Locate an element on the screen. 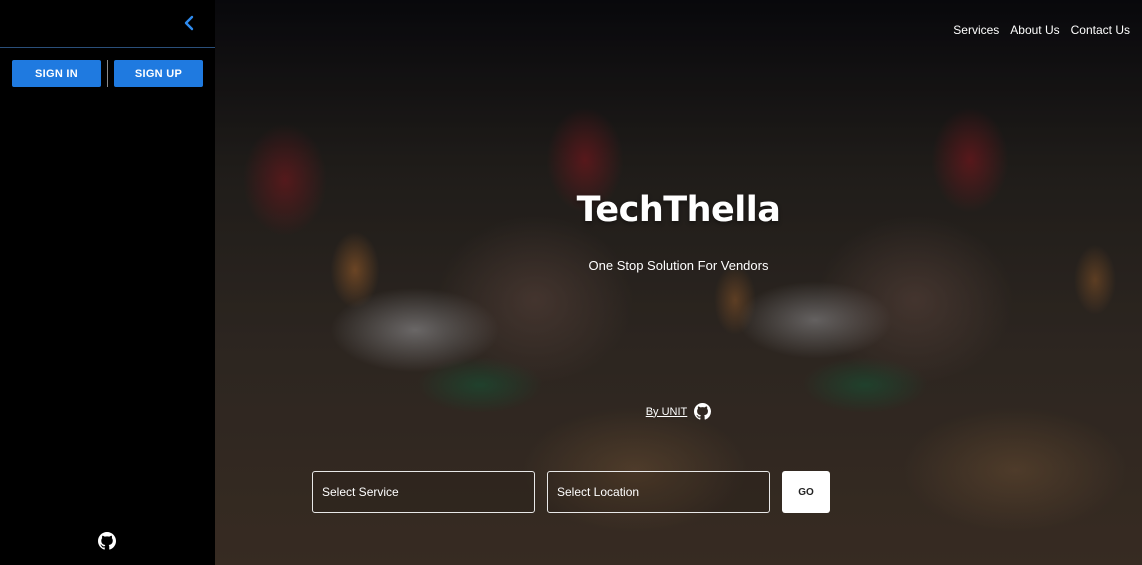 Image resolution: width=1142 pixels, height=565 pixels. auth-buttons: SIGN IN SIGN UP is located at coordinates (107, 73).